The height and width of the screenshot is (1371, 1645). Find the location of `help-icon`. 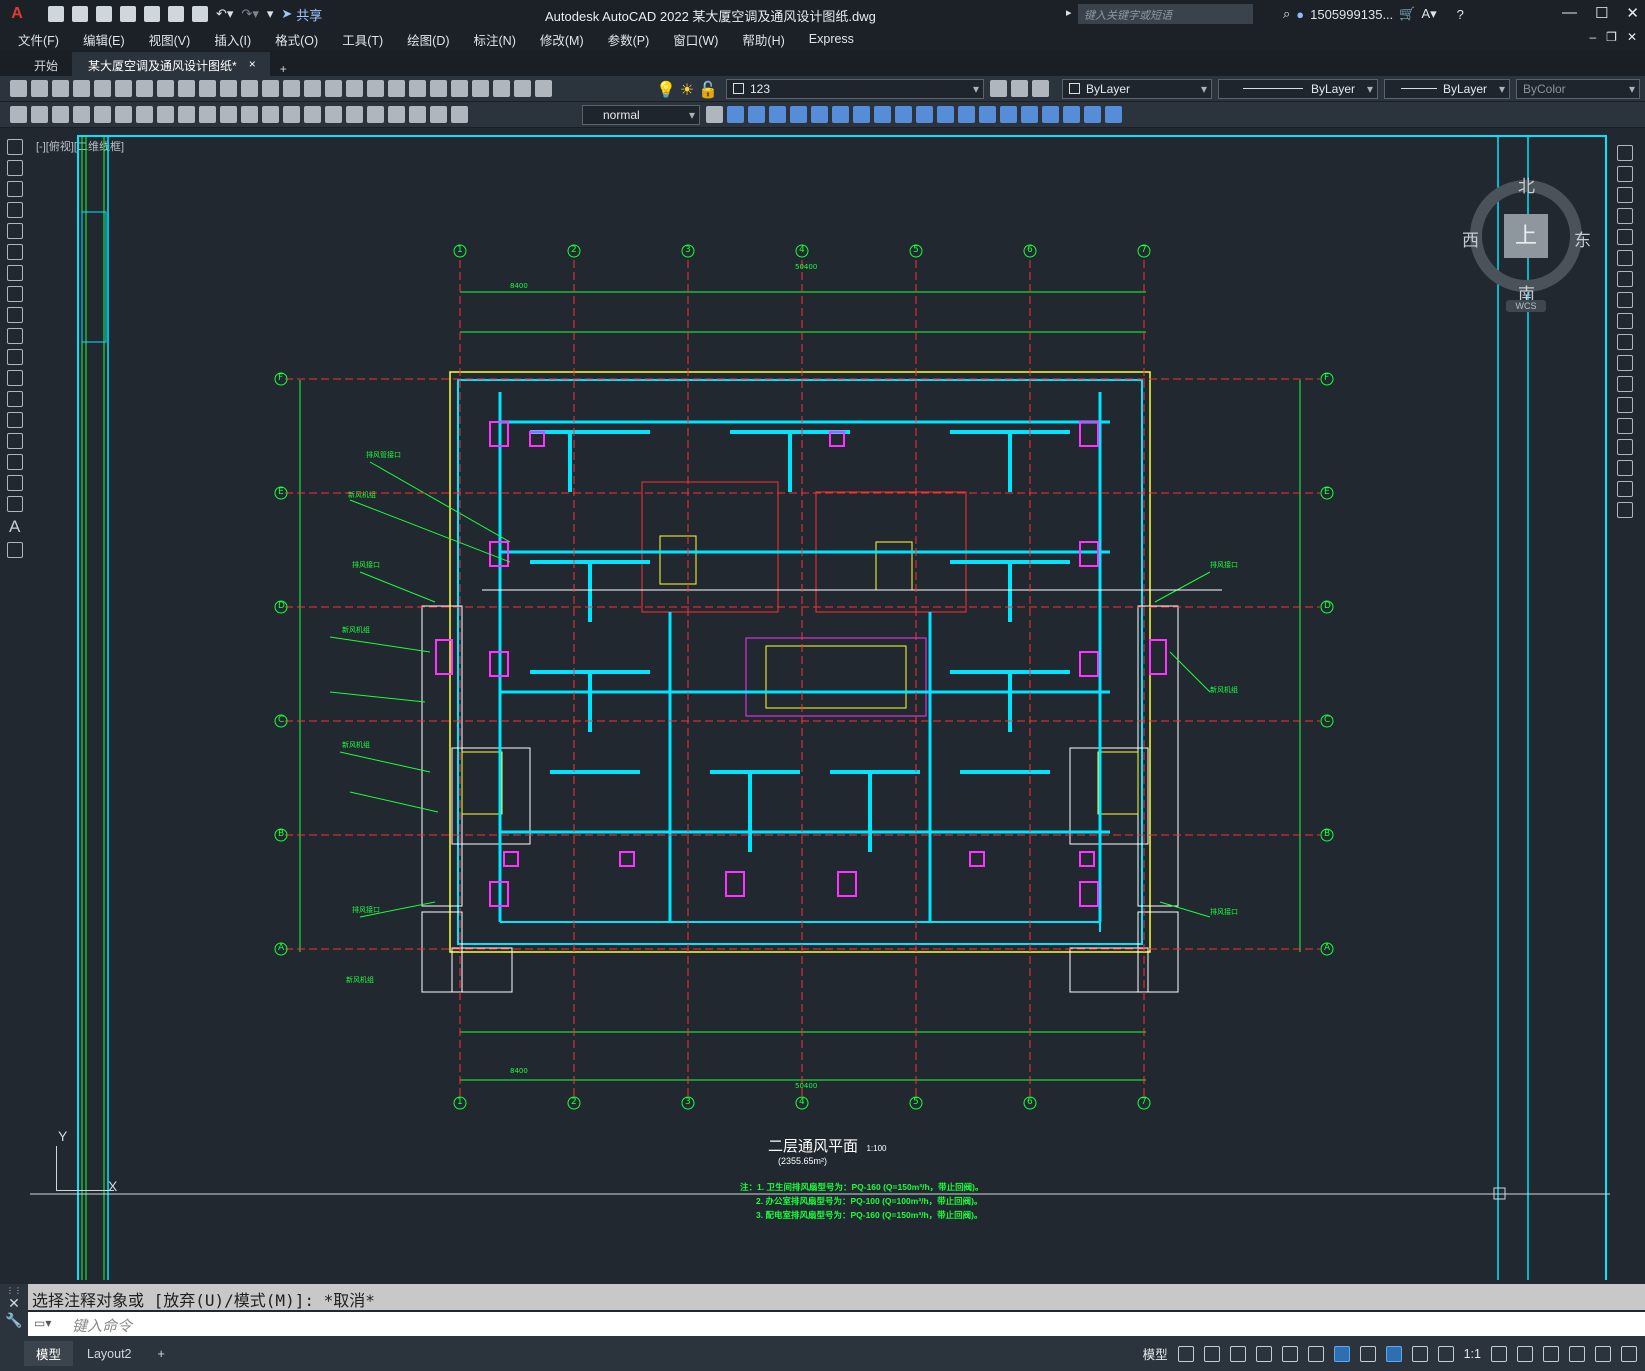

help-icon is located at coordinates (522, 88).